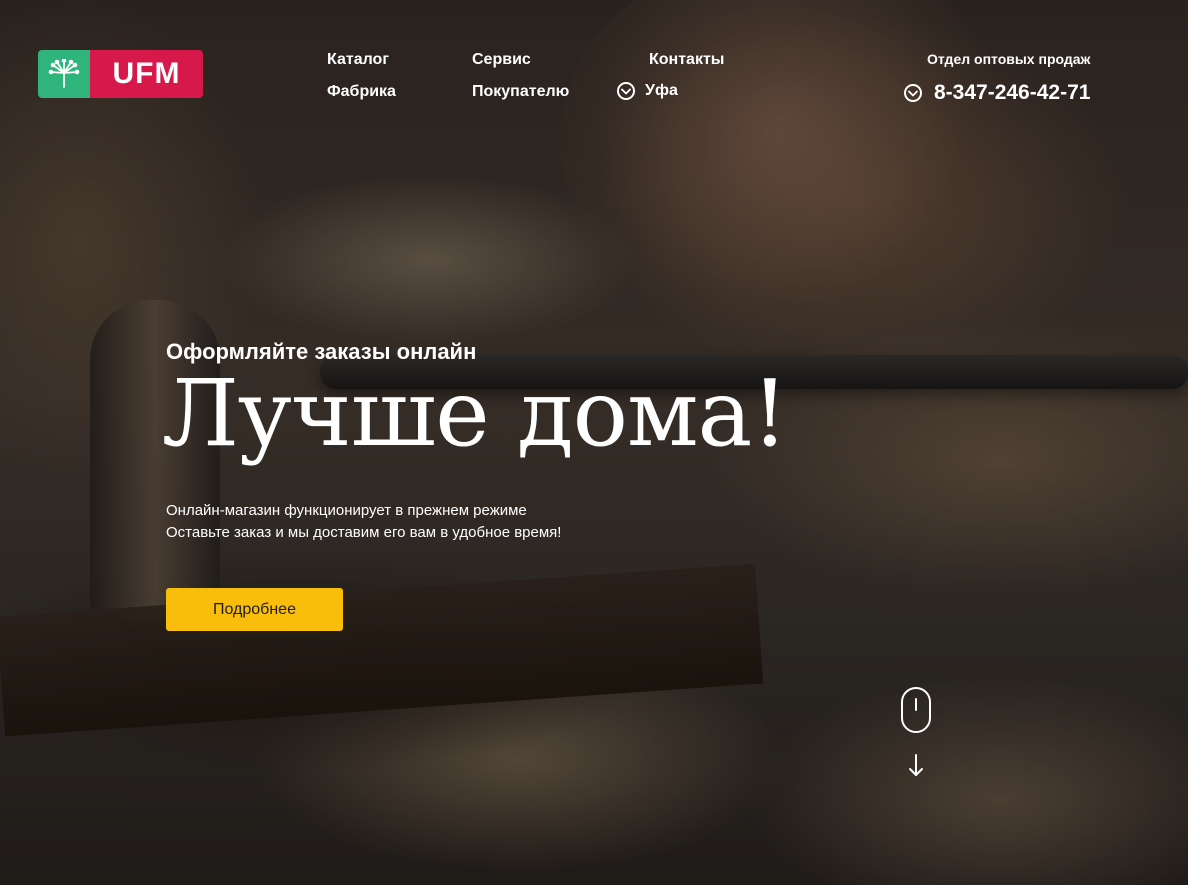  I want to click on dandelion-icon, so click(64, 73).